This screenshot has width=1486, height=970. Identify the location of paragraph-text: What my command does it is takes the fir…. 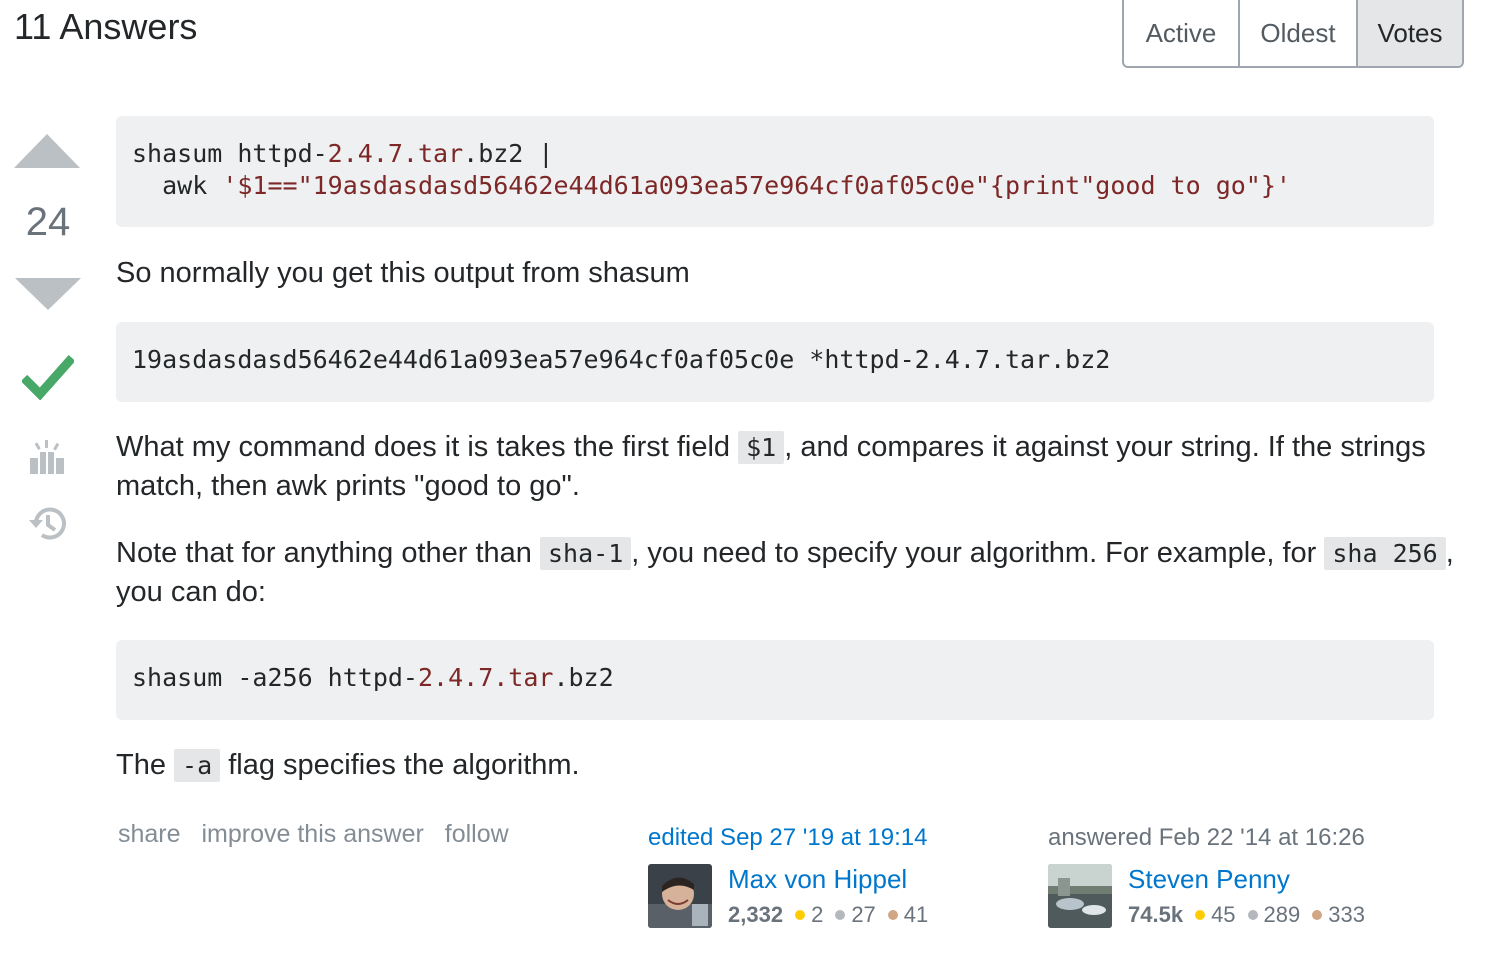
(427, 447).